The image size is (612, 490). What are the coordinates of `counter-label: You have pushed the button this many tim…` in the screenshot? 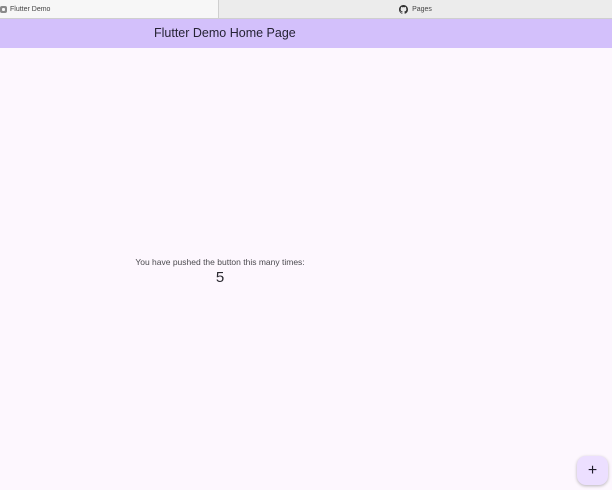 It's located at (220, 262).